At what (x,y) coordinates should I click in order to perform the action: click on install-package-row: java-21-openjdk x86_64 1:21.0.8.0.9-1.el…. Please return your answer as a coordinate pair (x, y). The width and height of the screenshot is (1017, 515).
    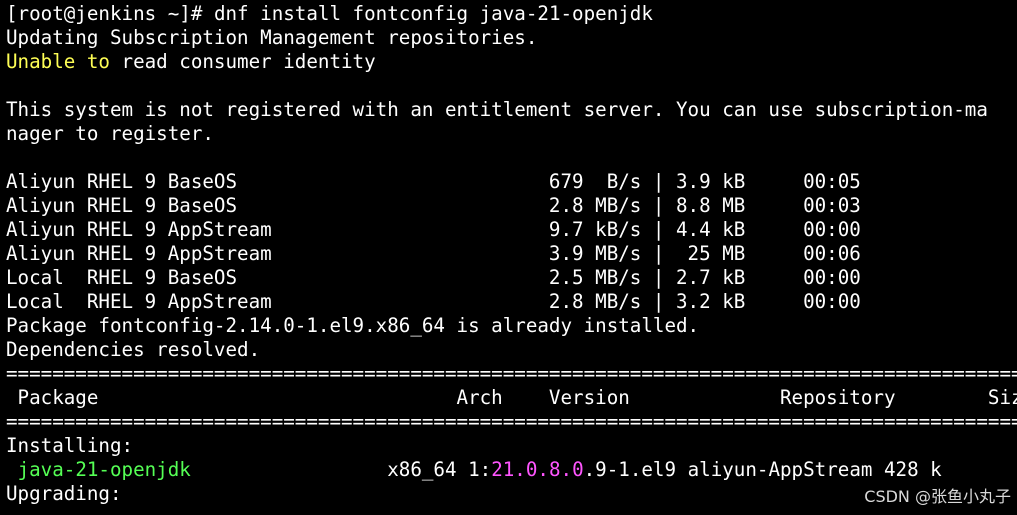
    Looking at the image, I should click on (511, 470).